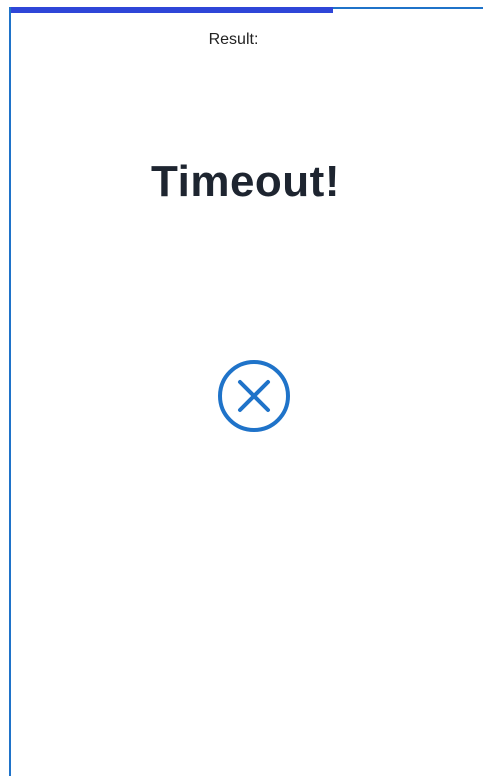  I want to click on close-circle-icon, so click(254, 396).